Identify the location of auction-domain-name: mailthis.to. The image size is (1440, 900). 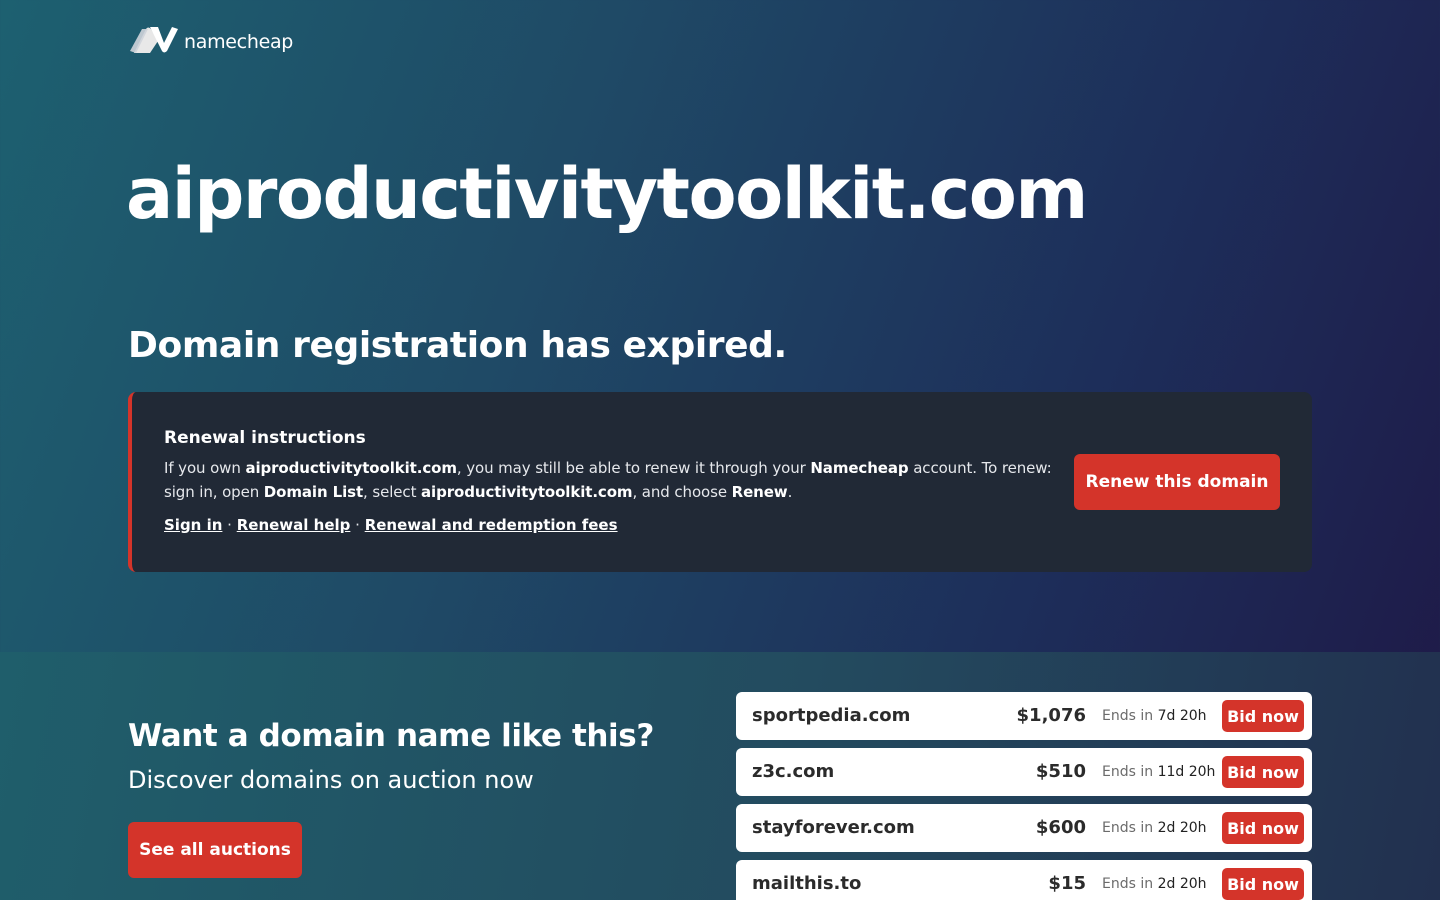
(806, 880).